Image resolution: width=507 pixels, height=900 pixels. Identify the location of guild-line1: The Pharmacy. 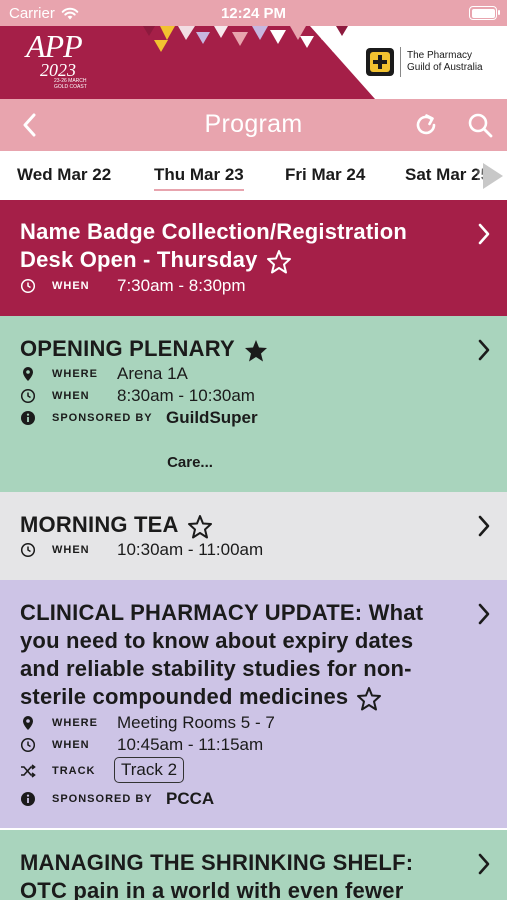
(440, 55).